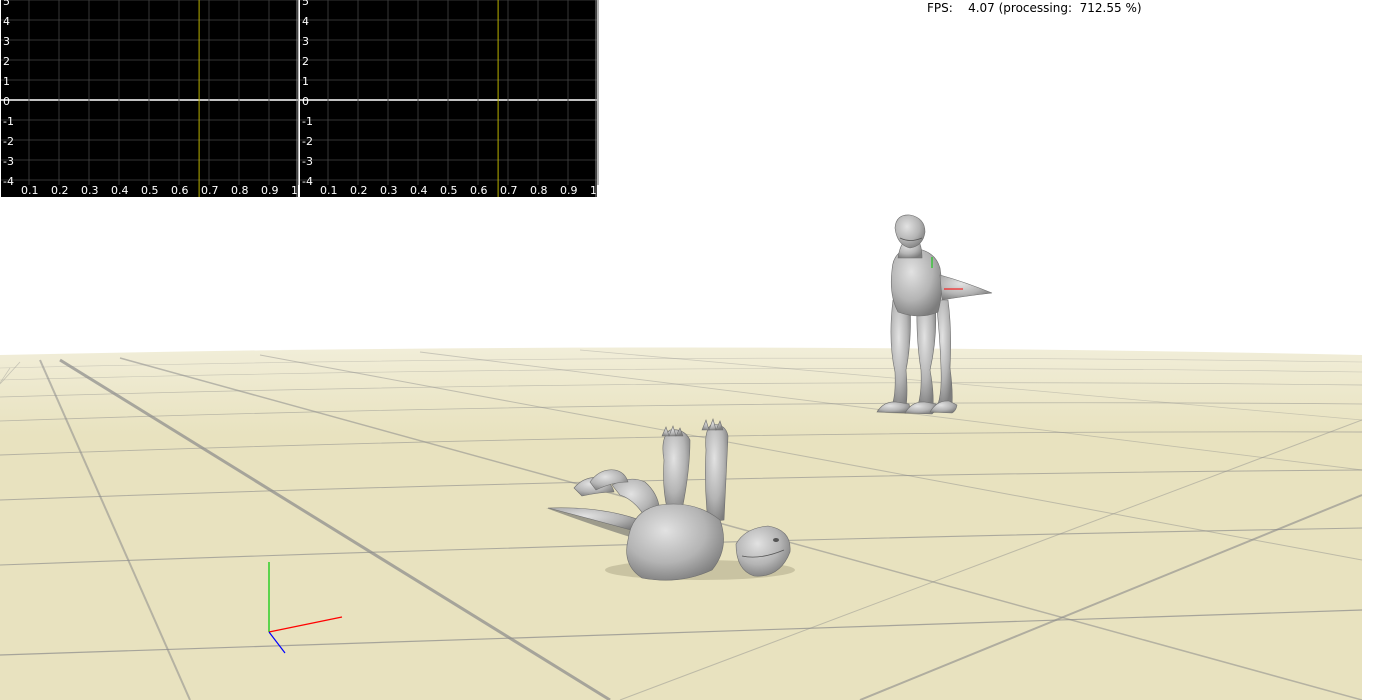 The image size is (1400, 700). What do you see at coordinates (1070, 8) in the screenshot?
I see `processing-value: (processing: 712.55 %)` at bounding box center [1070, 8].